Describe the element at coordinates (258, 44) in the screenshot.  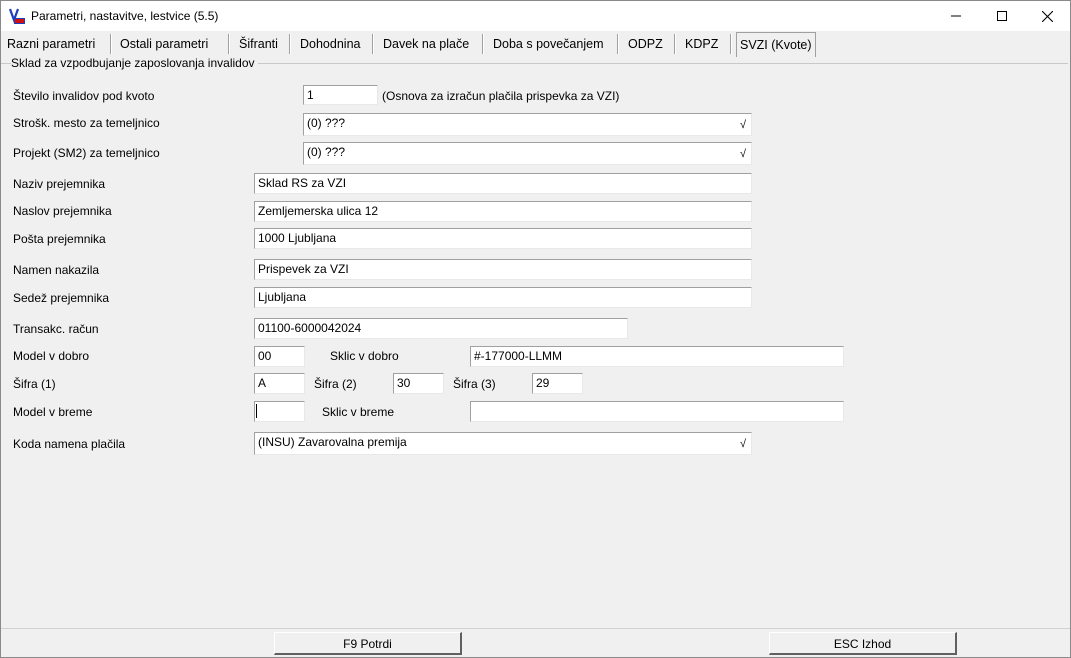
I see `tab-sifranti: Šifranti` at that location.